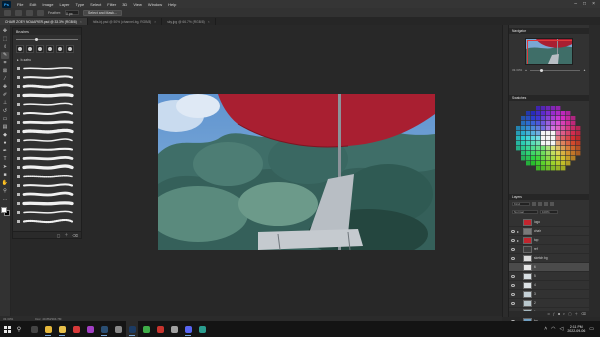 This screenshot has height=337, width=600. What do you see at coordinates (5, 103) in the screenshot?
I see `stamp-icon: ⊥` at bounding box center [5, 103].